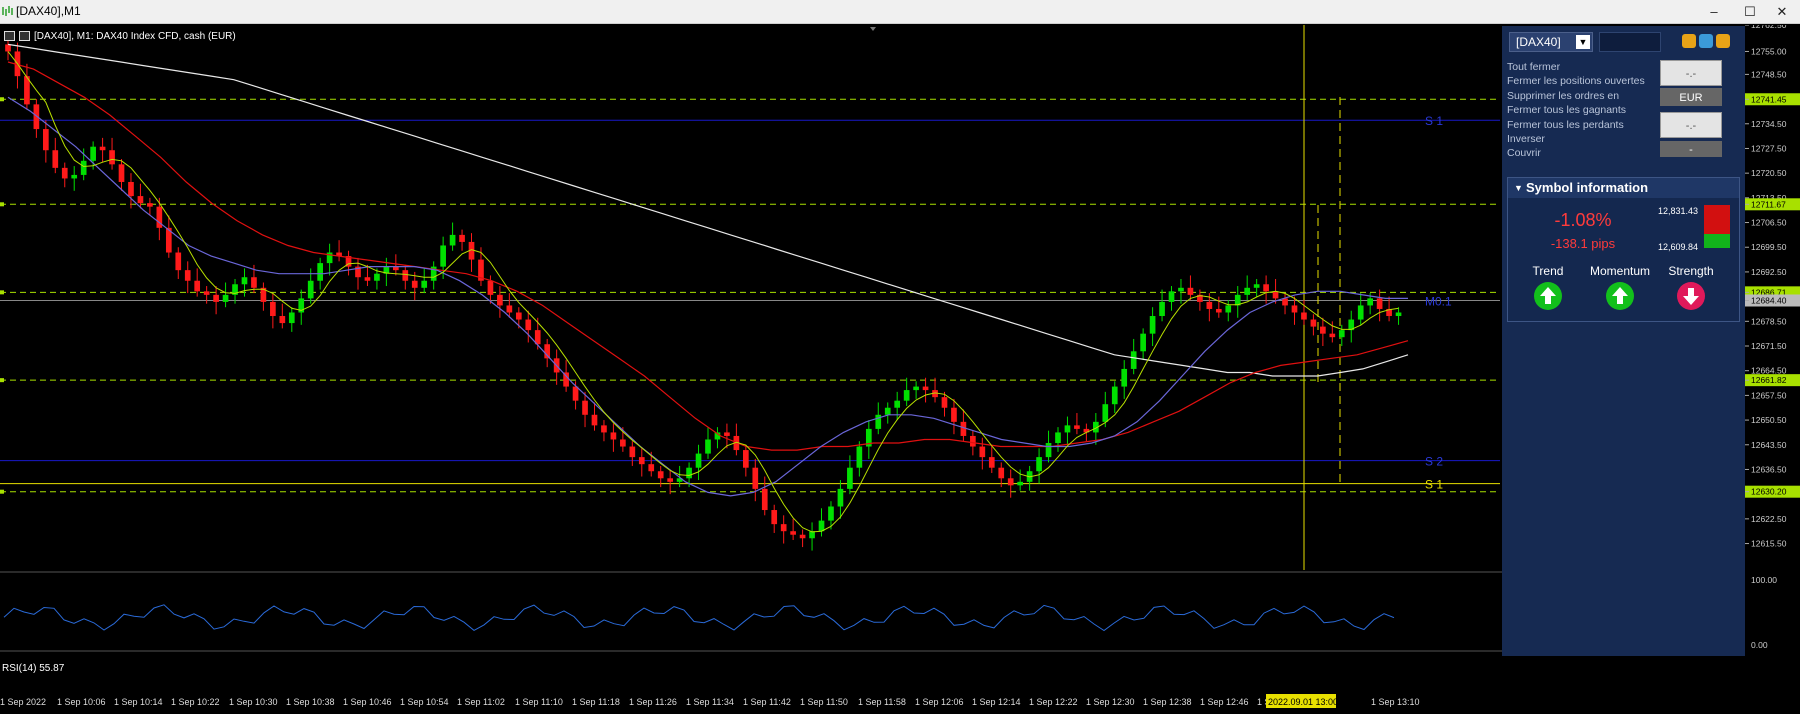 The image size is (1800, 714). What do you see at coordinates (1623, 188) in the screenshot?
I see `symbol-information-header: ▼ Symbol information` at bounding box center [1623, 188].